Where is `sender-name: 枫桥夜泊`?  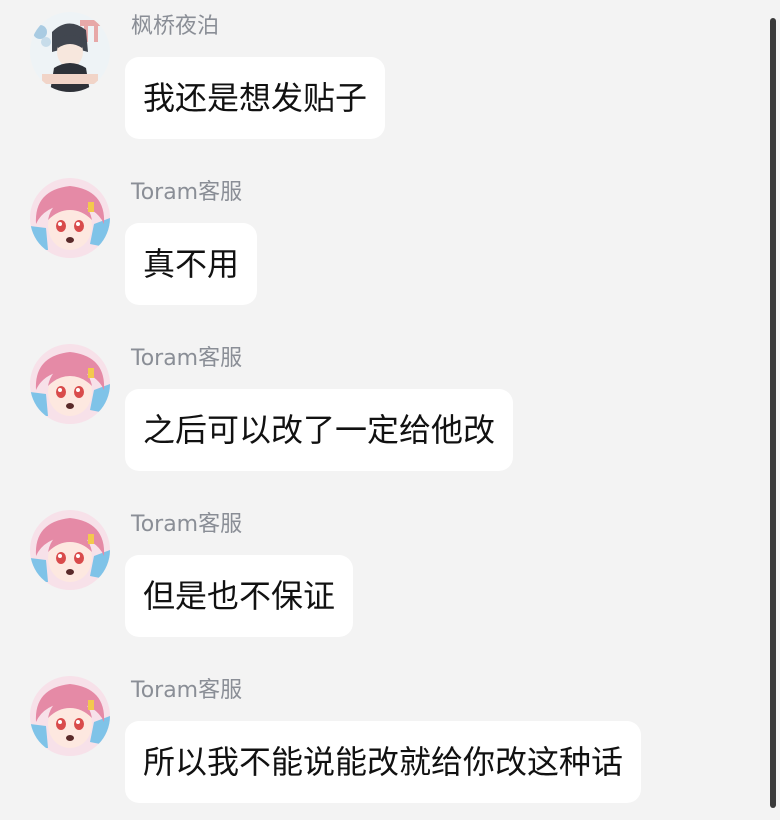 sender-name: 枫桥夜泊 is located at coordinates (175, 26).